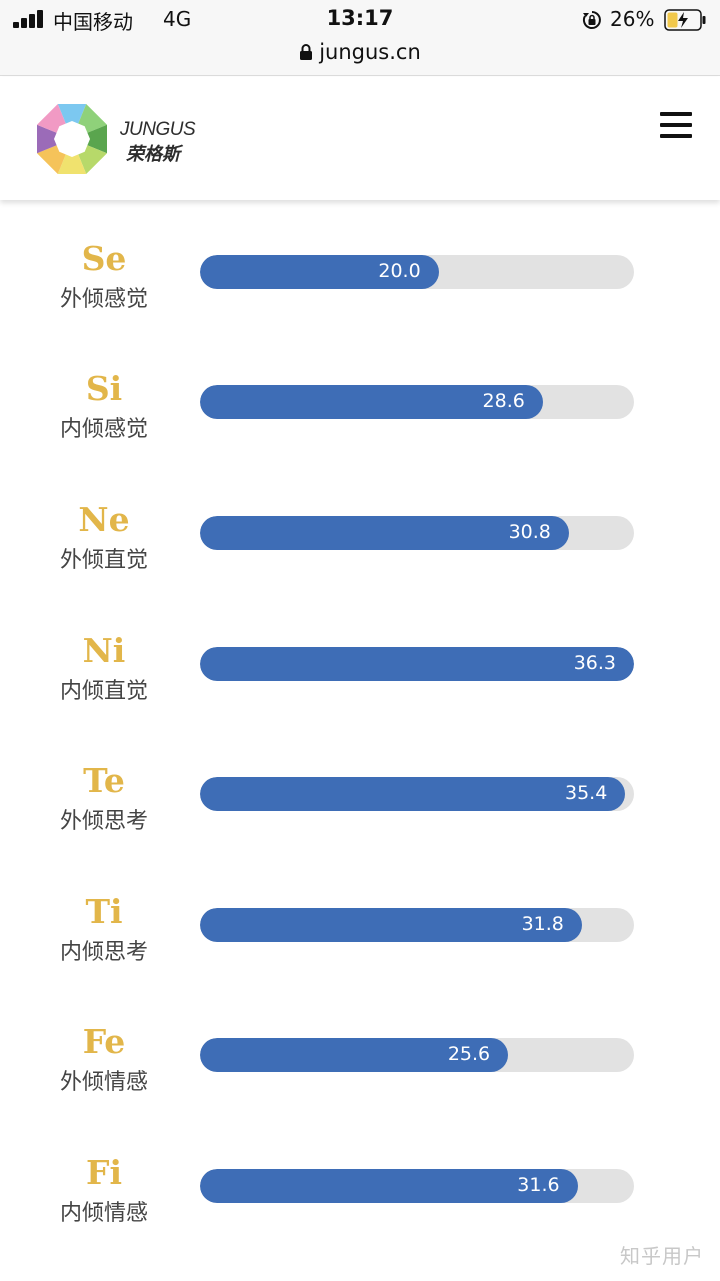  I want to click on function-name: 内倾直觉, so click(103, 691).